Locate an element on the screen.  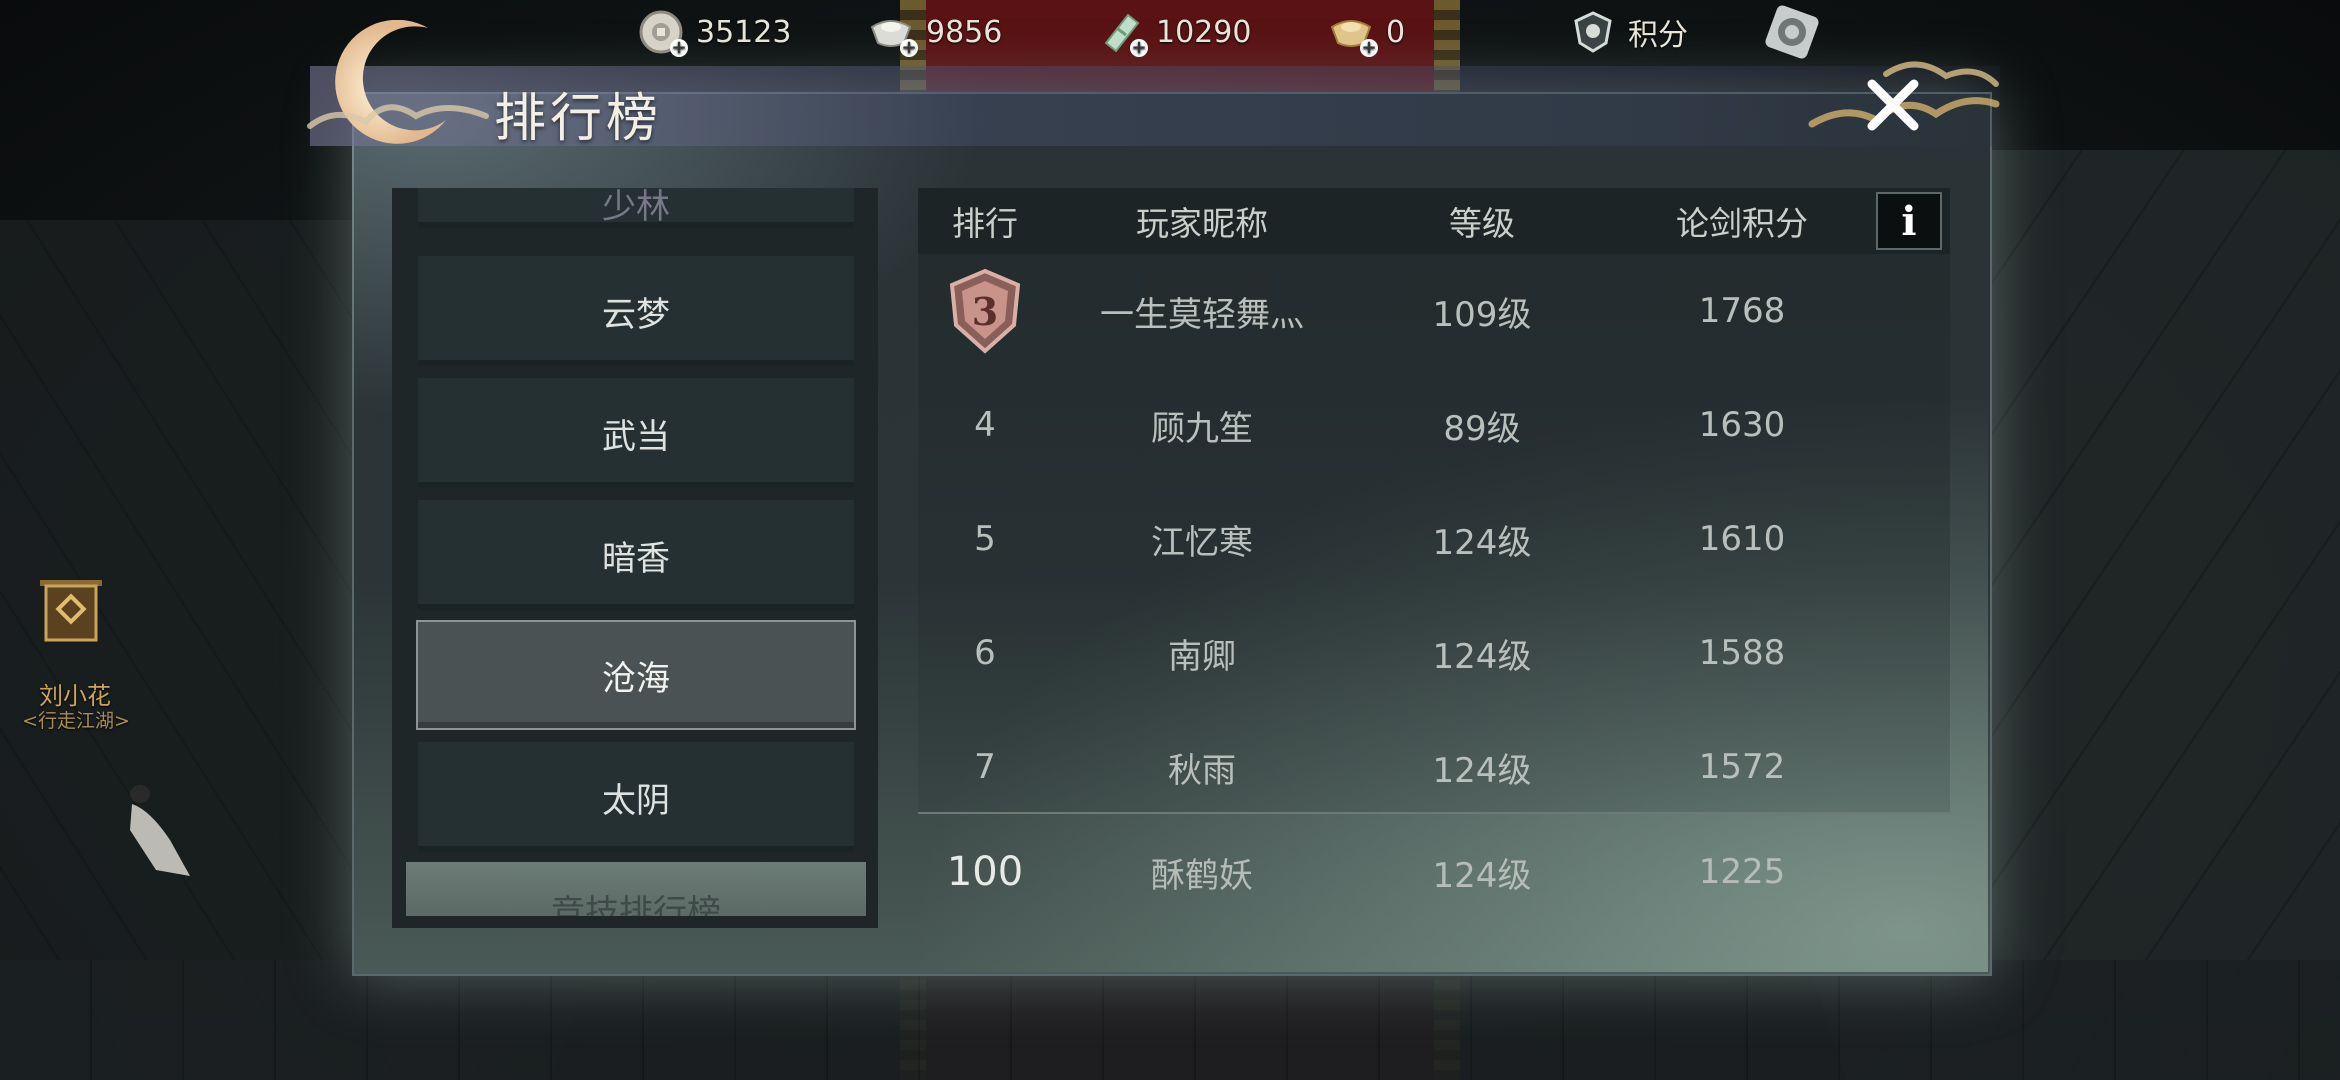
rank-cell: 7 is located at coordinates (985, 767).